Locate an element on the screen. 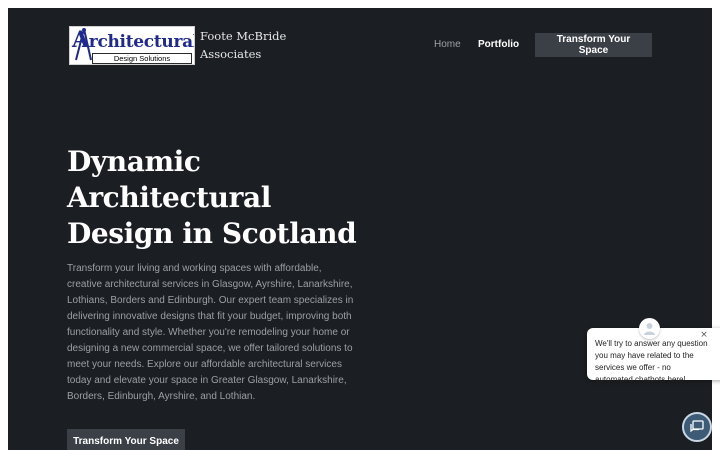  logo-title-rest: rchitectural is located at coordinates (141, 42).